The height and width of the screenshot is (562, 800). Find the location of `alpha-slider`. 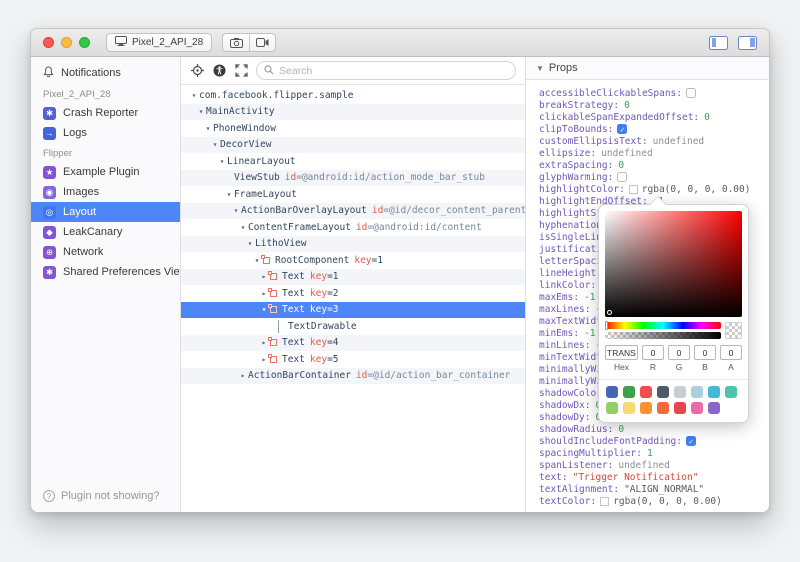

alpha-slider is located at coordinates (663, 335).